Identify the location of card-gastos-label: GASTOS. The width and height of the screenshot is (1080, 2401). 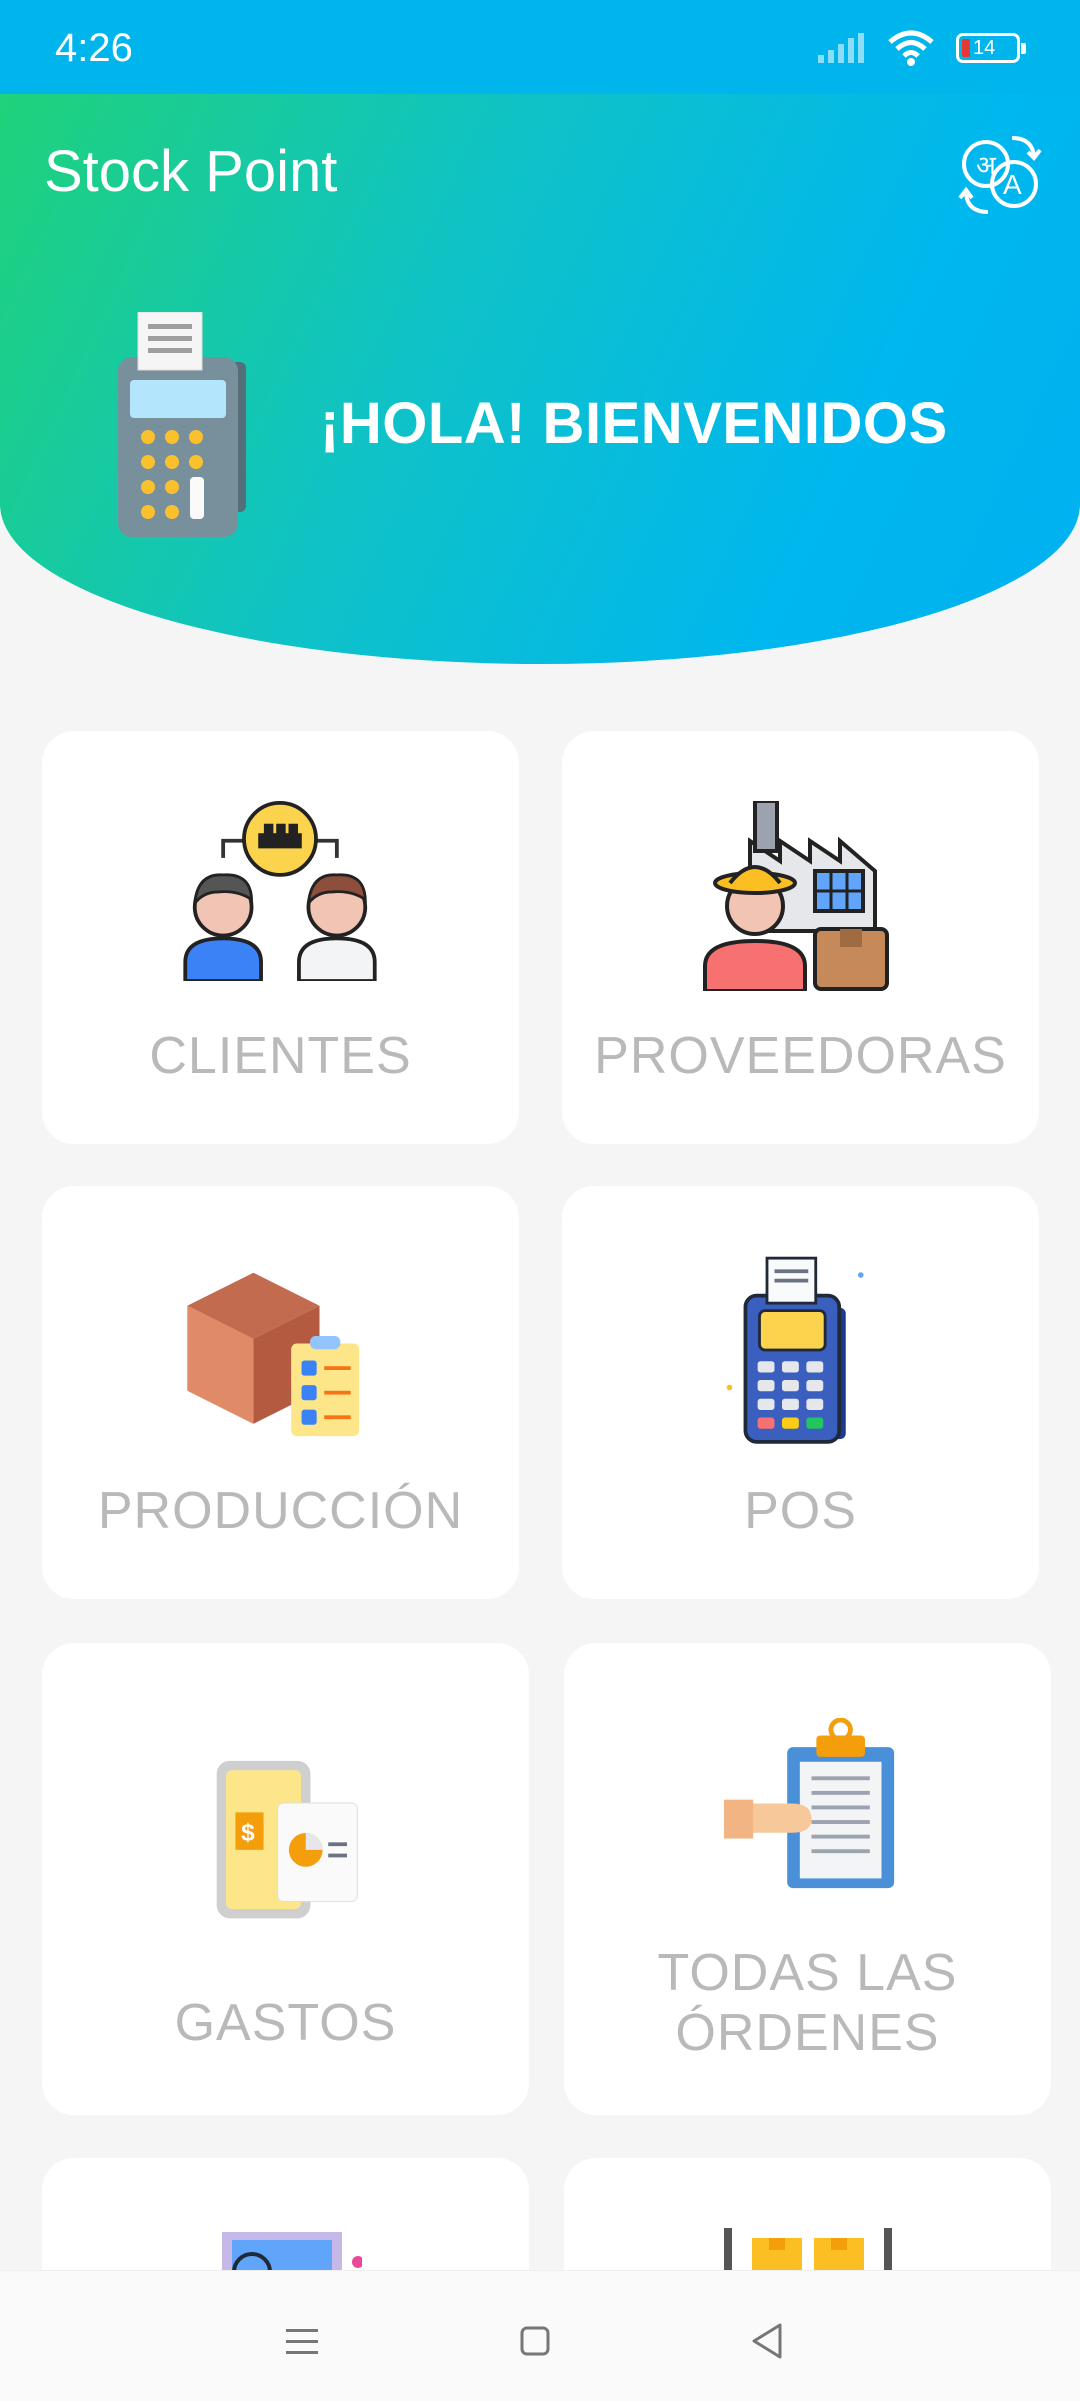
(285, 2023).